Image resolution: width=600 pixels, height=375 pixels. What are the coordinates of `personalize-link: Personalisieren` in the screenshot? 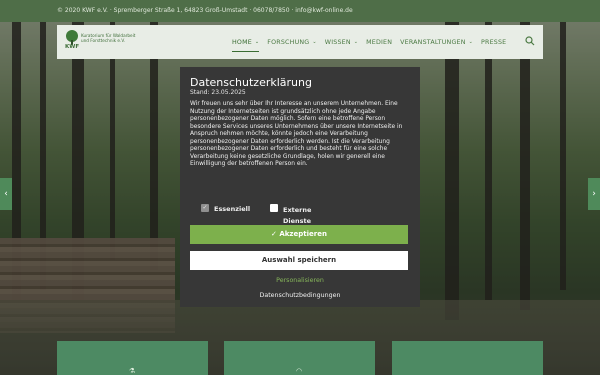 It's located at (300, 280).